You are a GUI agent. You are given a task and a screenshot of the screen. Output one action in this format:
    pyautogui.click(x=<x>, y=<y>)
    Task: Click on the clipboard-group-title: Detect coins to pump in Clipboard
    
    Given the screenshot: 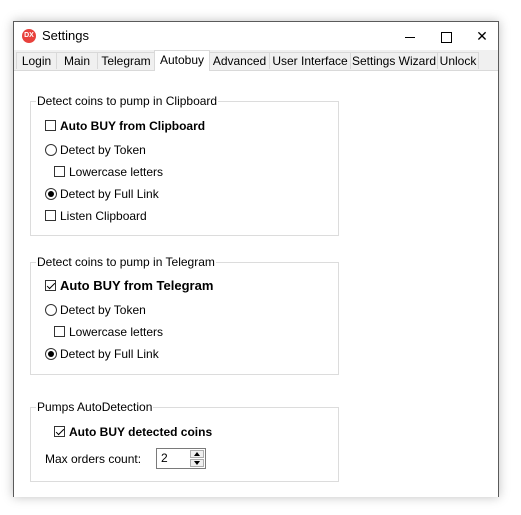 What is the action you would take?
    pyautogui.click(x=127, y=101)
    